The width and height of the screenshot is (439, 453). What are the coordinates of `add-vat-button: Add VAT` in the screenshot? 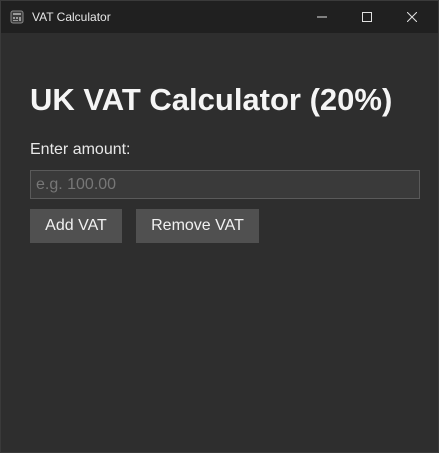 It's located at (76, 226).